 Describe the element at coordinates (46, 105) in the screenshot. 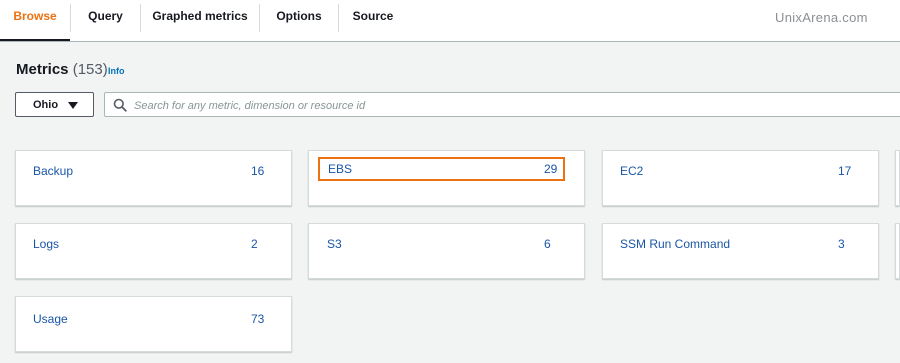

I see `region-selected-value: Ohio` at that location.